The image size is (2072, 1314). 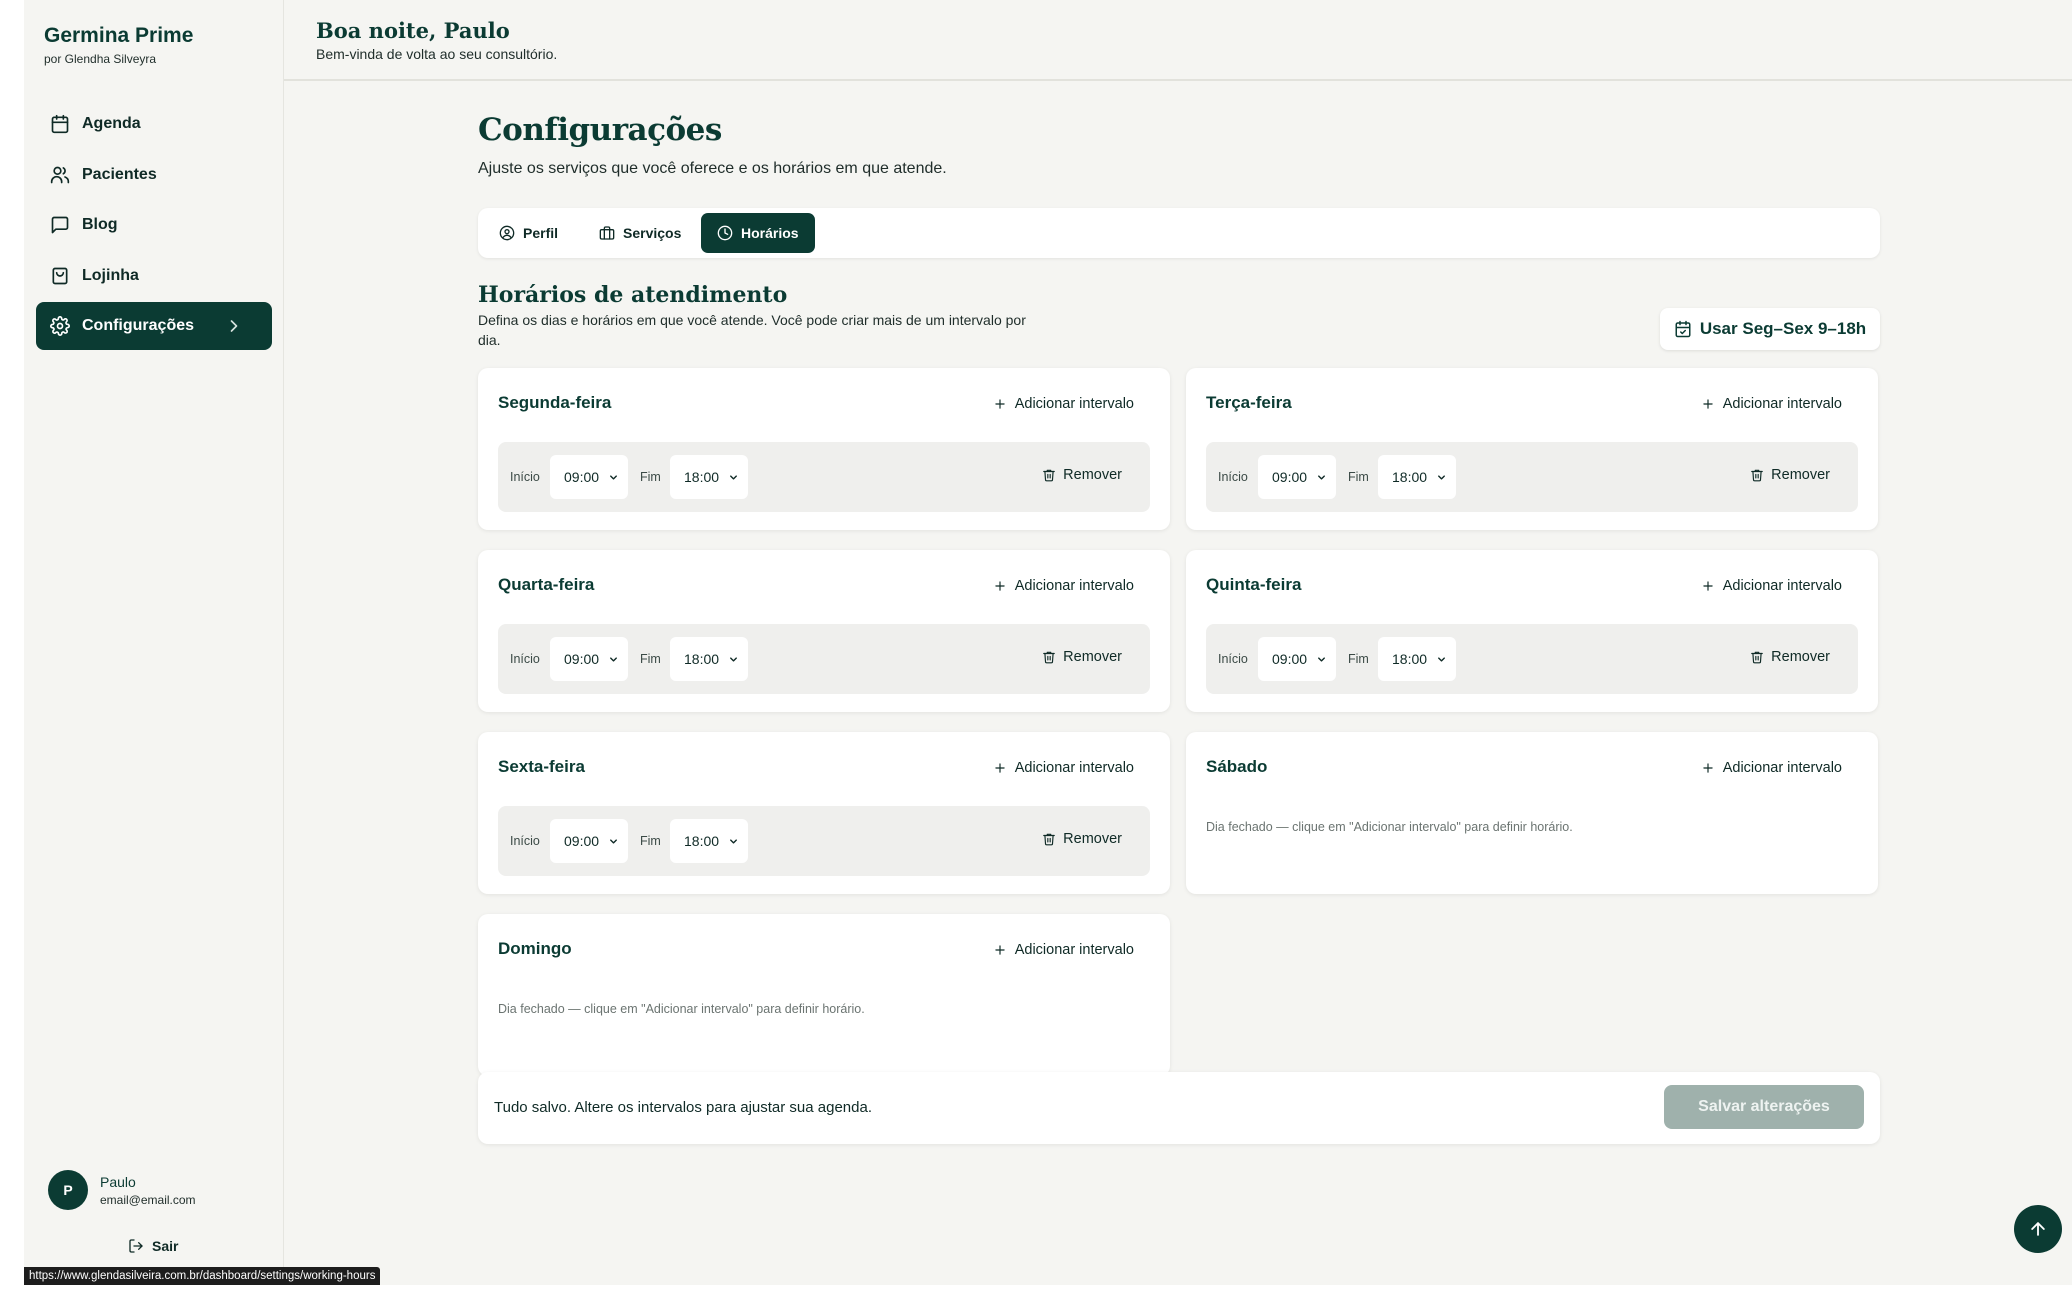 What do you see at coordinates (1237, 766) in the screenshot?
I see `day-name: Sábado` at bounding box center [1237, 766].